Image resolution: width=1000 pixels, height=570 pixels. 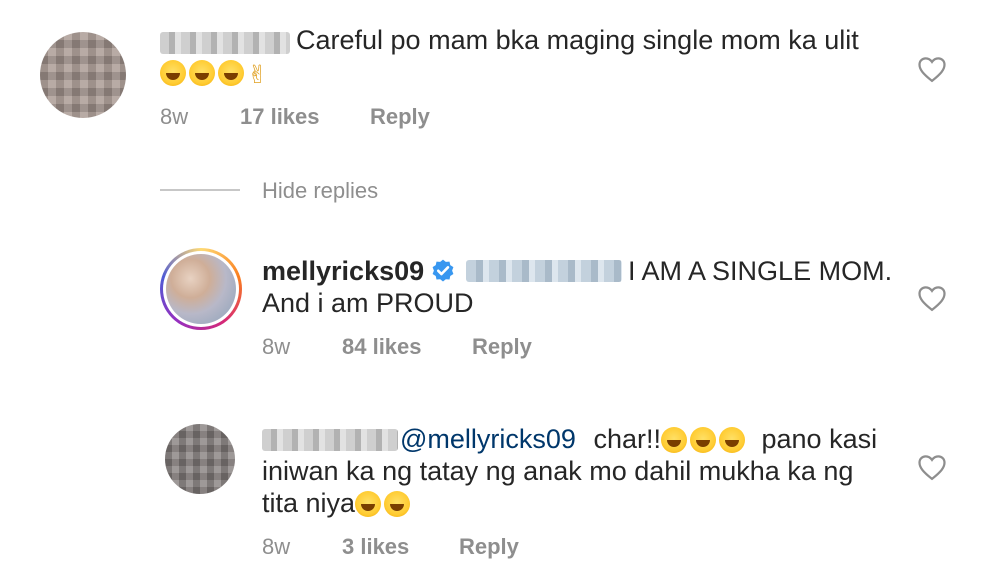 What do you see at coordinates (174, 116) in the screenshot?
I see `comment-time: 8w` at bounding box center [174, 116].